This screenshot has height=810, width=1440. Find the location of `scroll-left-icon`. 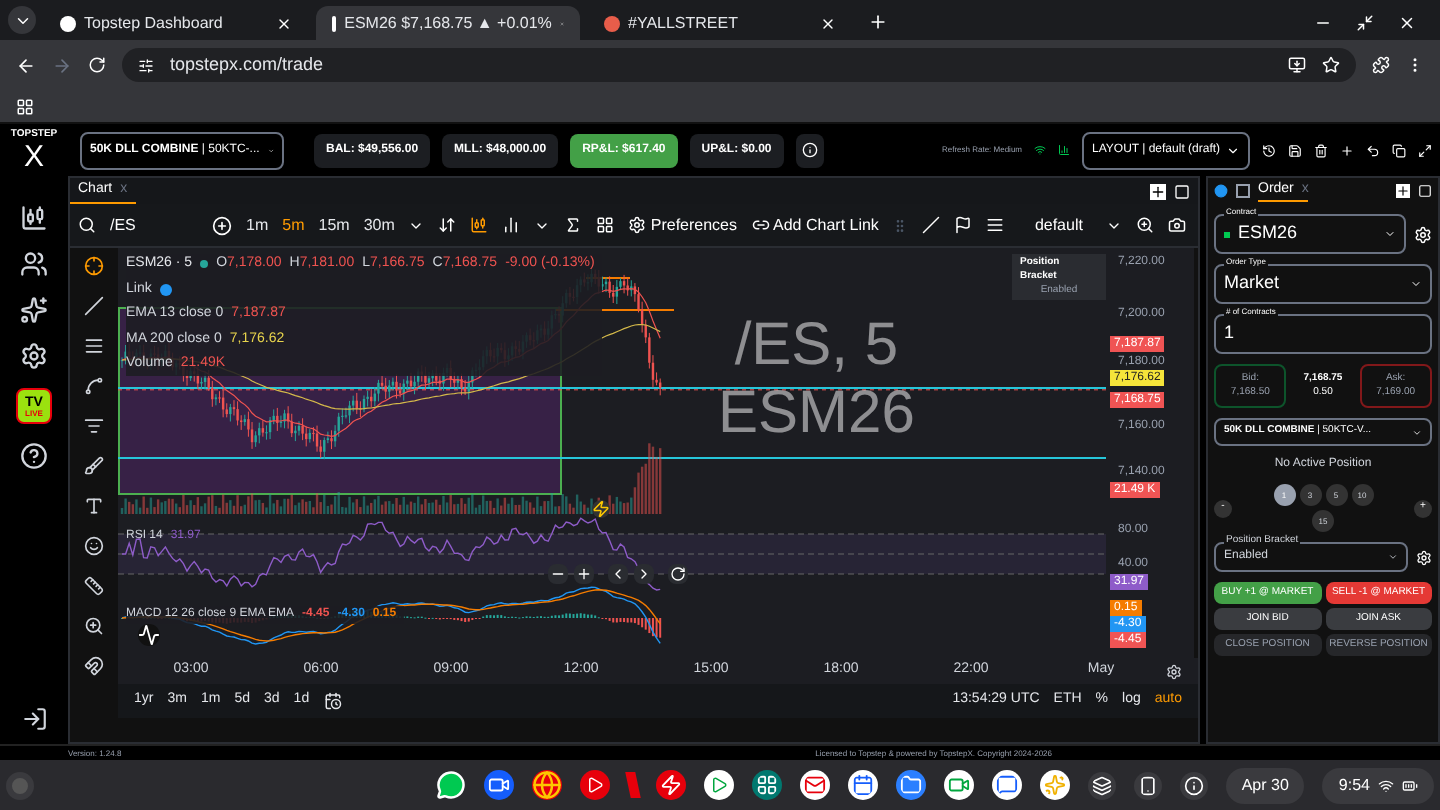

scroll-left-icon is located at coordinates (618, 574).